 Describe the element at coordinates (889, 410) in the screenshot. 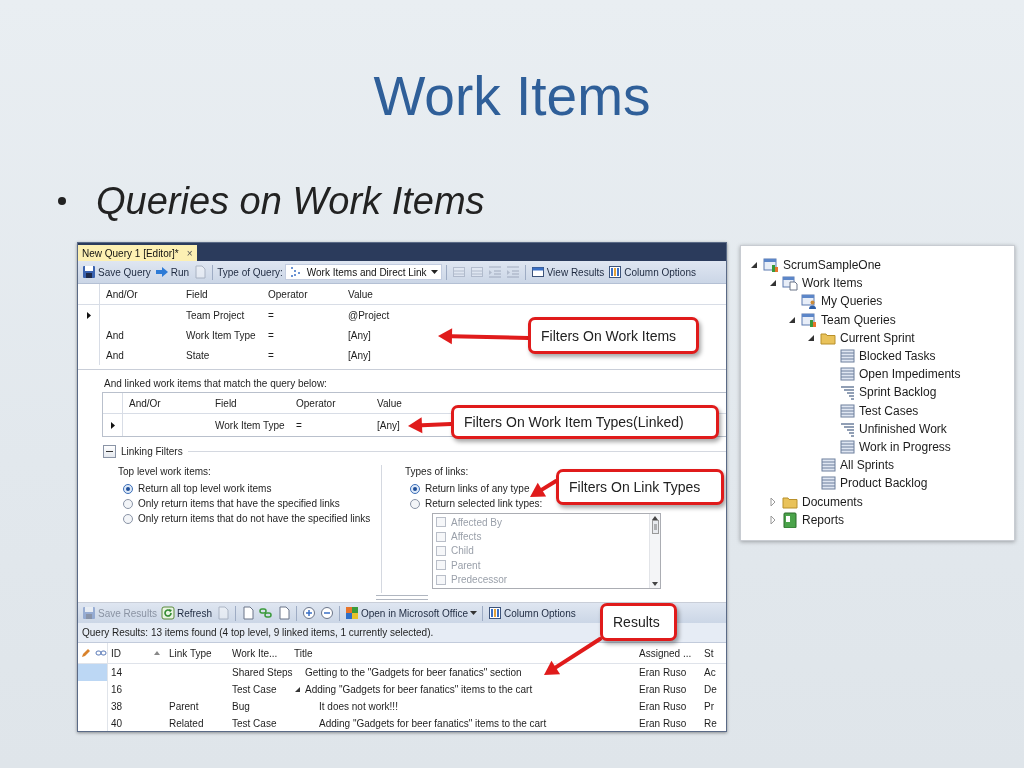

I see `tree-item: Test Cases` at that location.